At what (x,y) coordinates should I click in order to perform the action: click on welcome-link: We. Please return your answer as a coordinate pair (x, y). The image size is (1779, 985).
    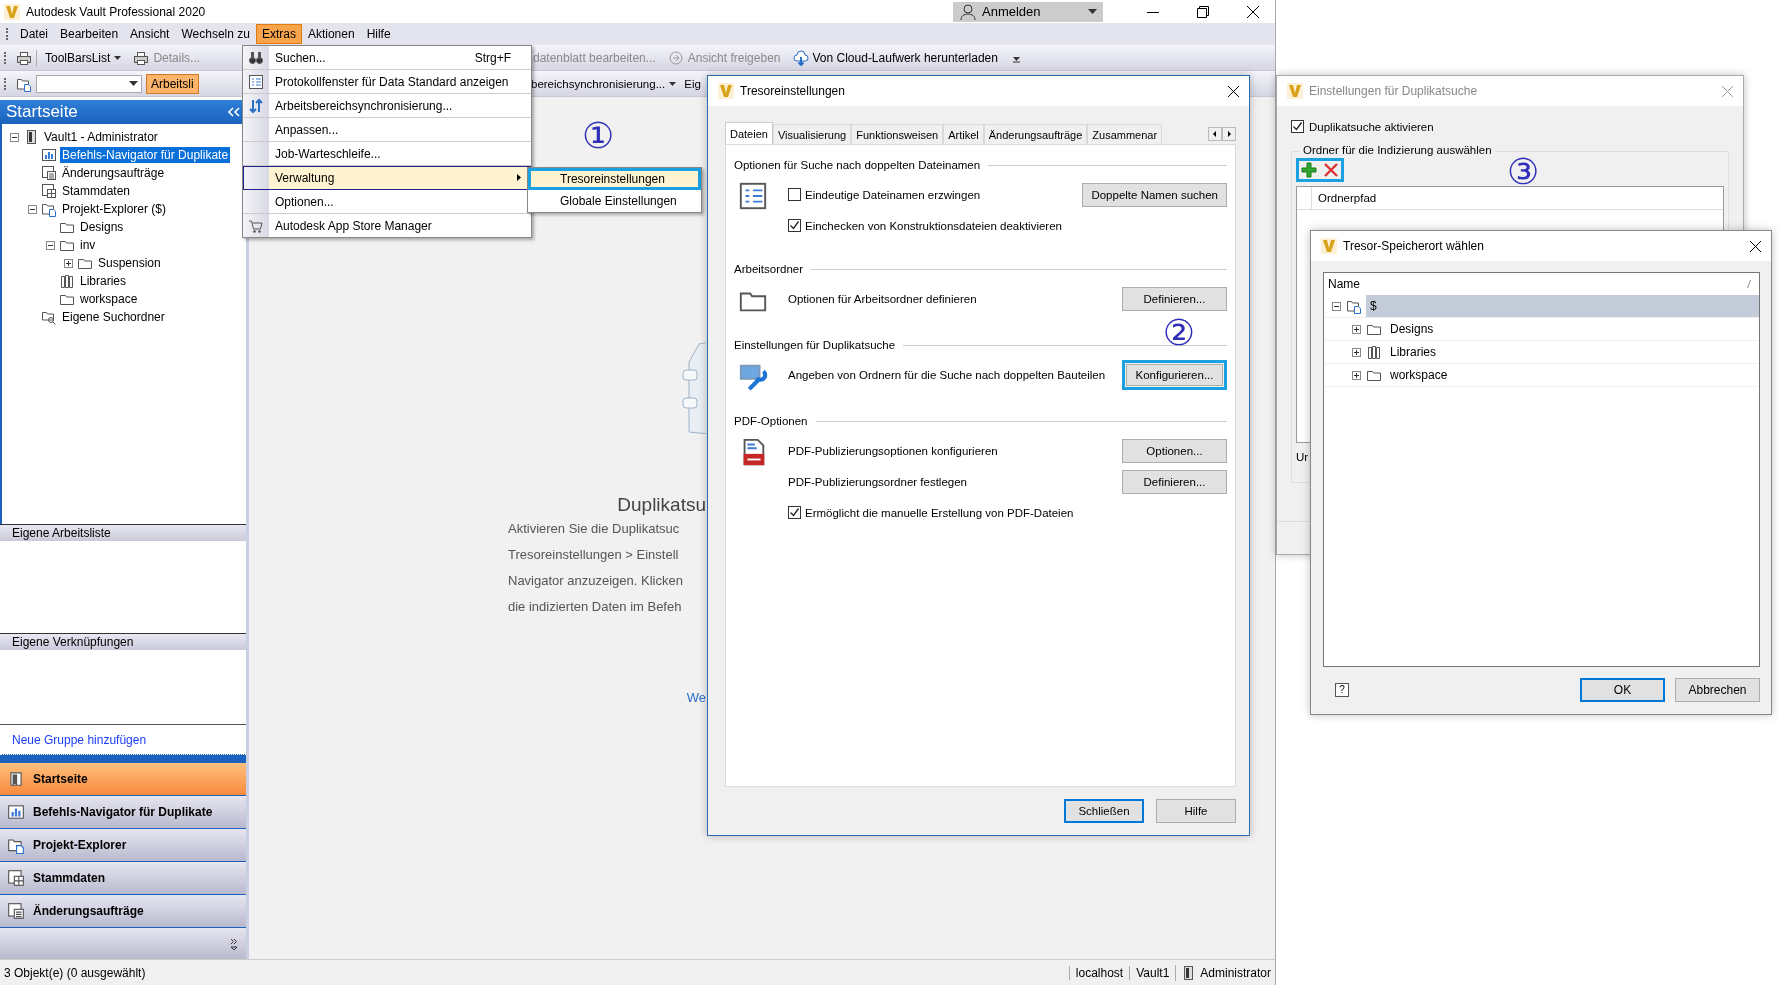
    Looking at the image, I should click on (696, 697).